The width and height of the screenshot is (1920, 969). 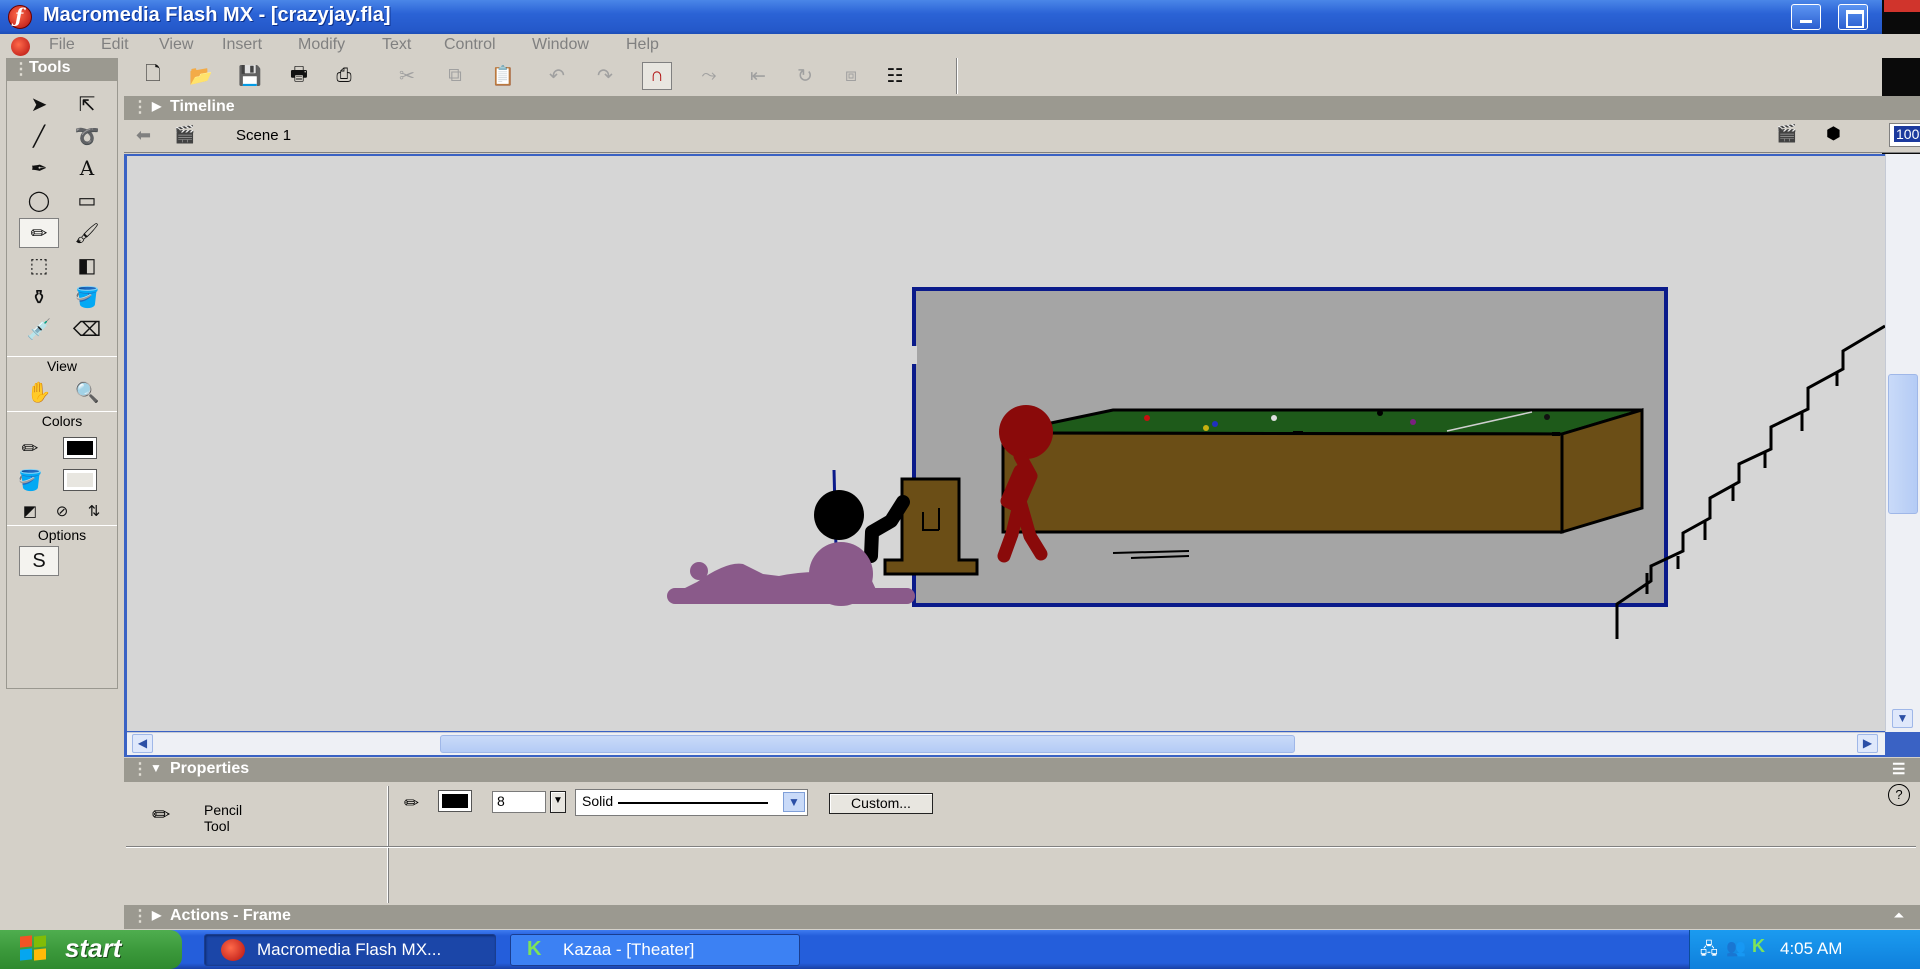 I want to click on menu-edit: Edit, so click(x=115, y=45).